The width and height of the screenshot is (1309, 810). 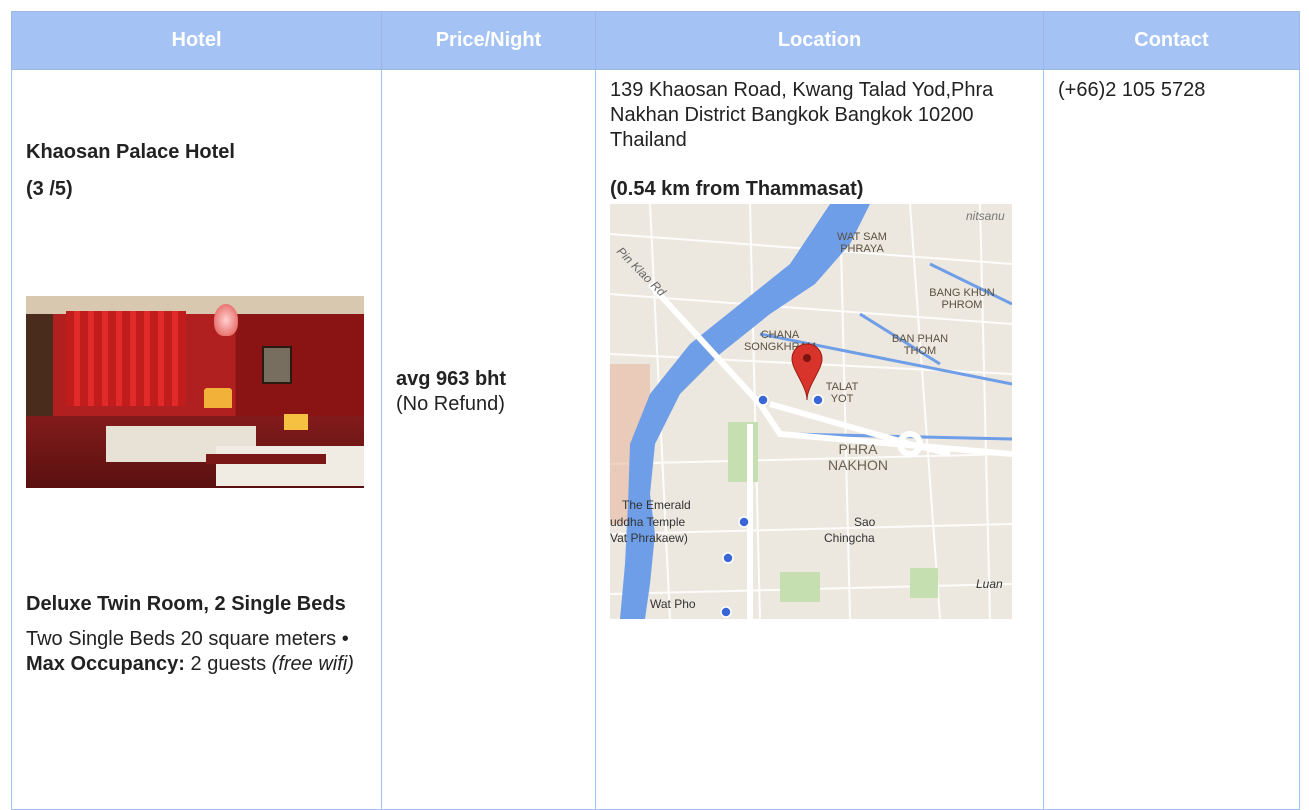 I want to click on map-label-ban-phan-thom: BAN PHAN, so click(x=920, y=339).